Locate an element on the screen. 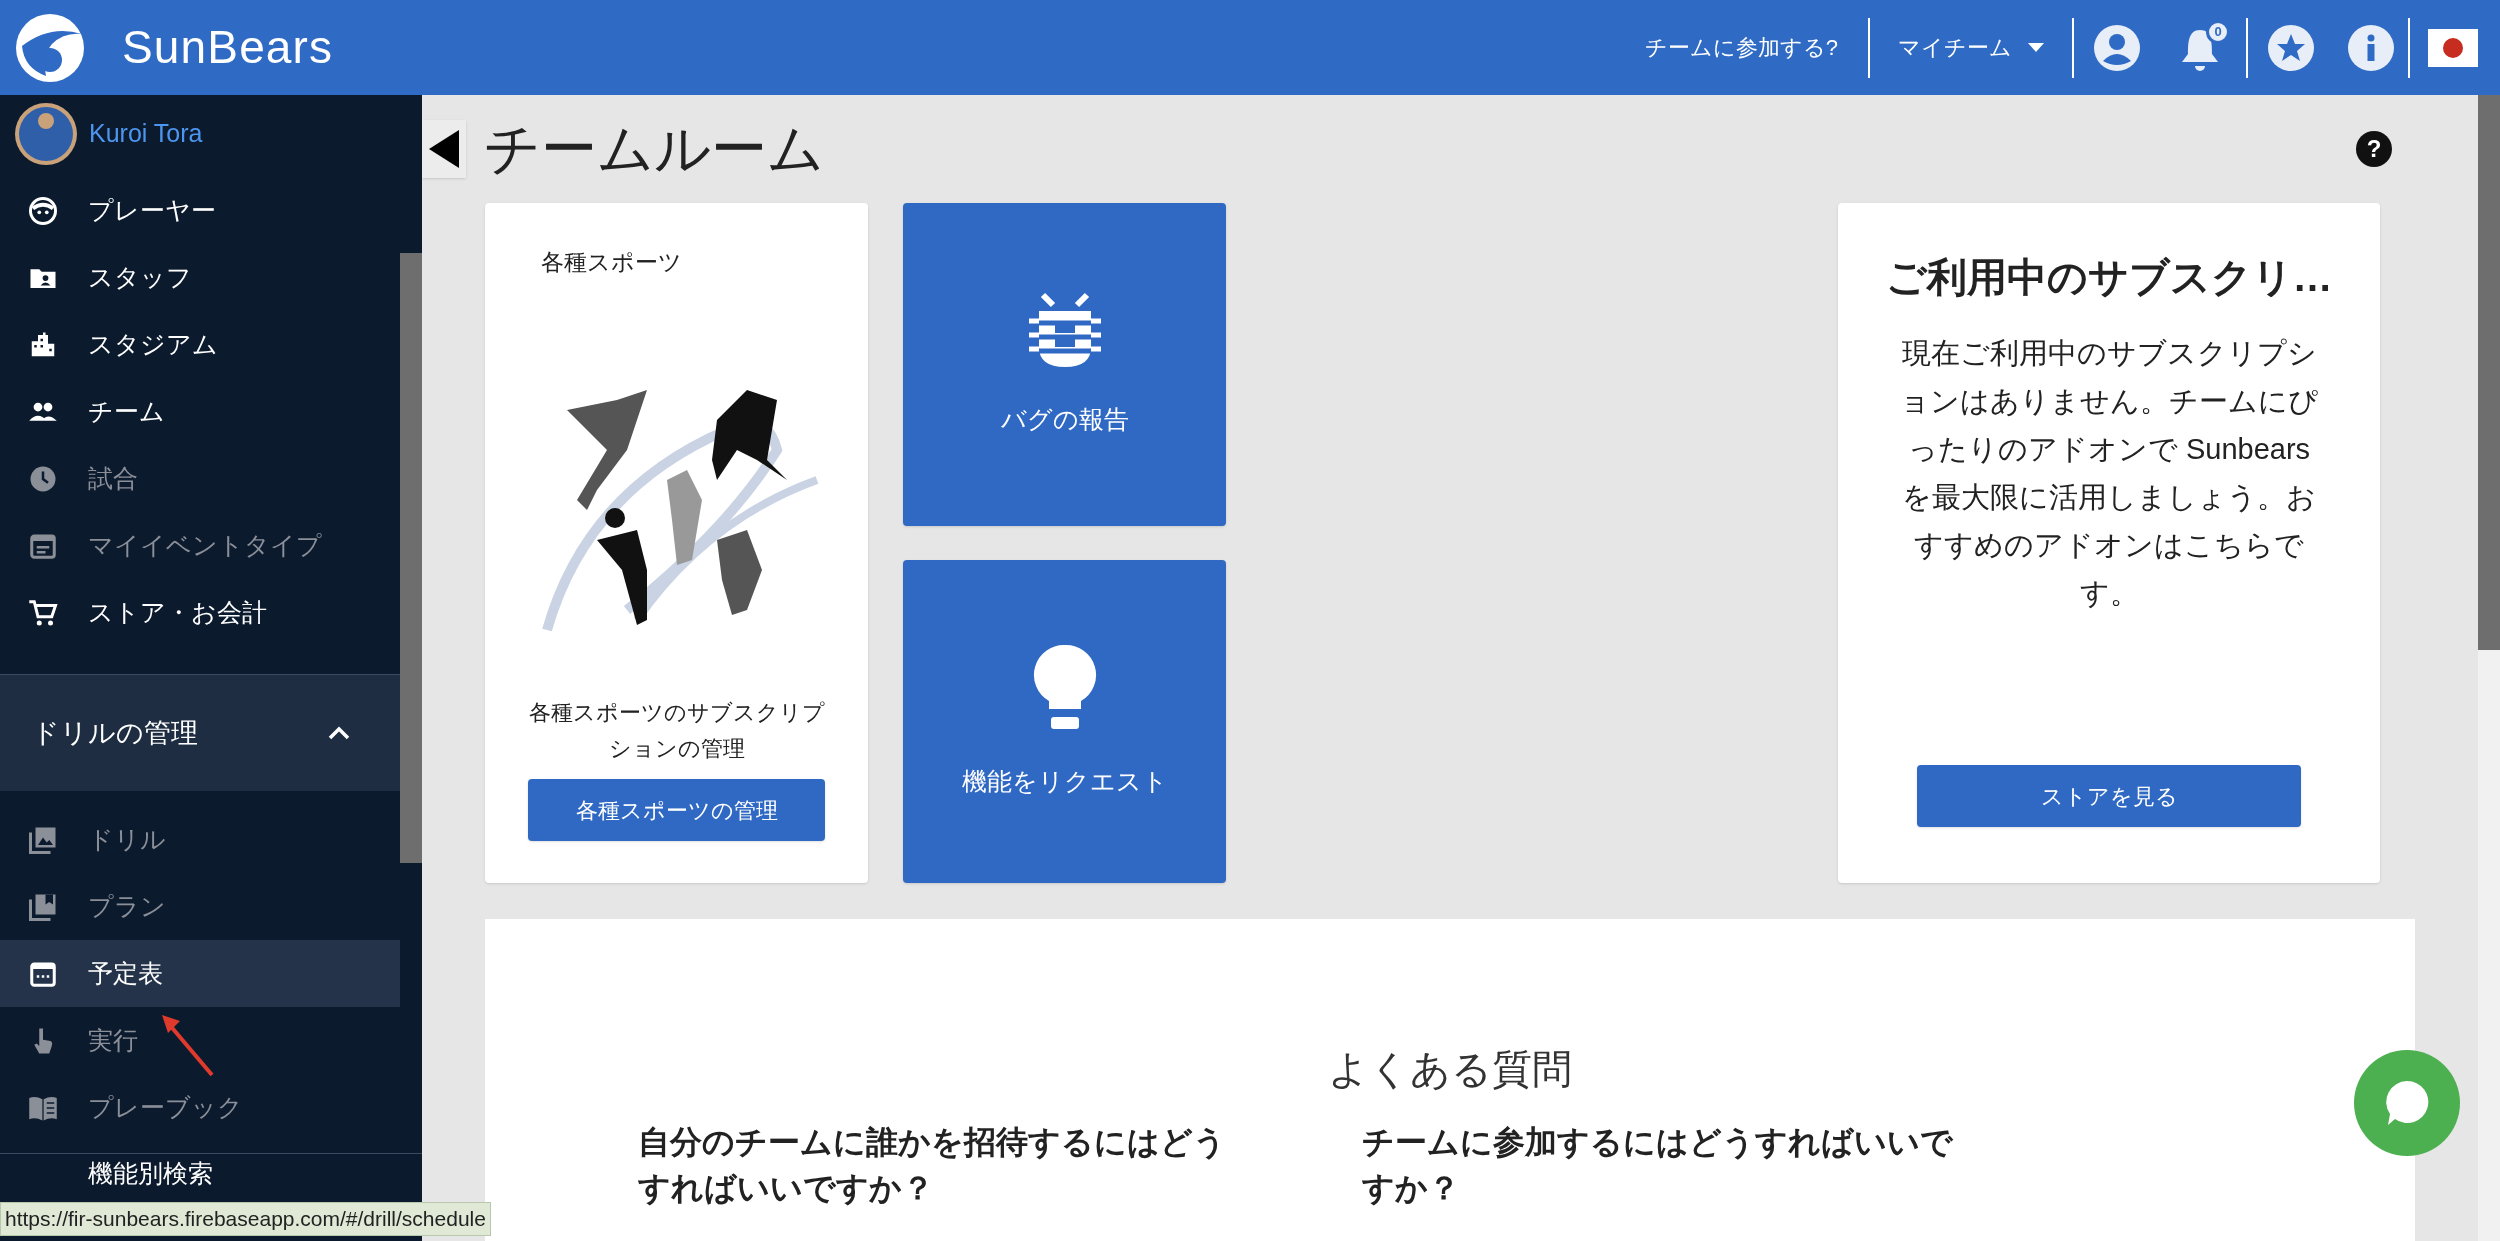 The image size is (2500, 1241). status-url-tooltip: https://fir-sunbears.firebaseapp.com/#/drill/schedule is located at coordinates (245, 1219).